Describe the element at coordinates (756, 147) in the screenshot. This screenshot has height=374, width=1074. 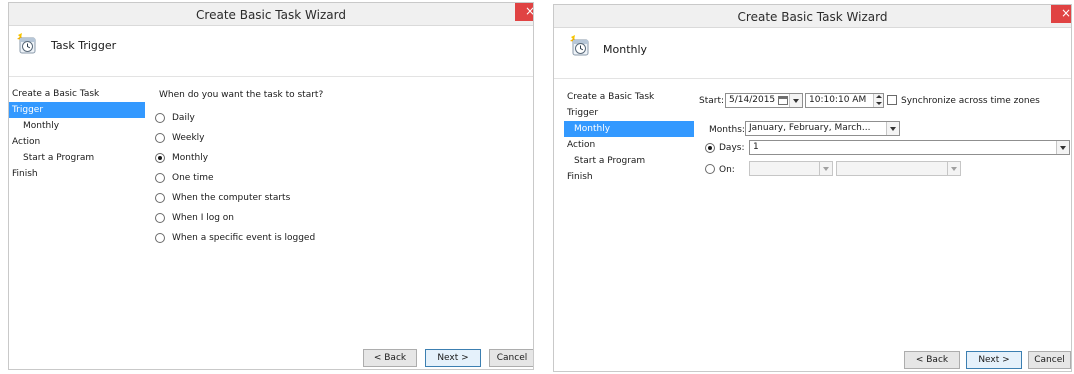
I see `days-value: 1` at that location.